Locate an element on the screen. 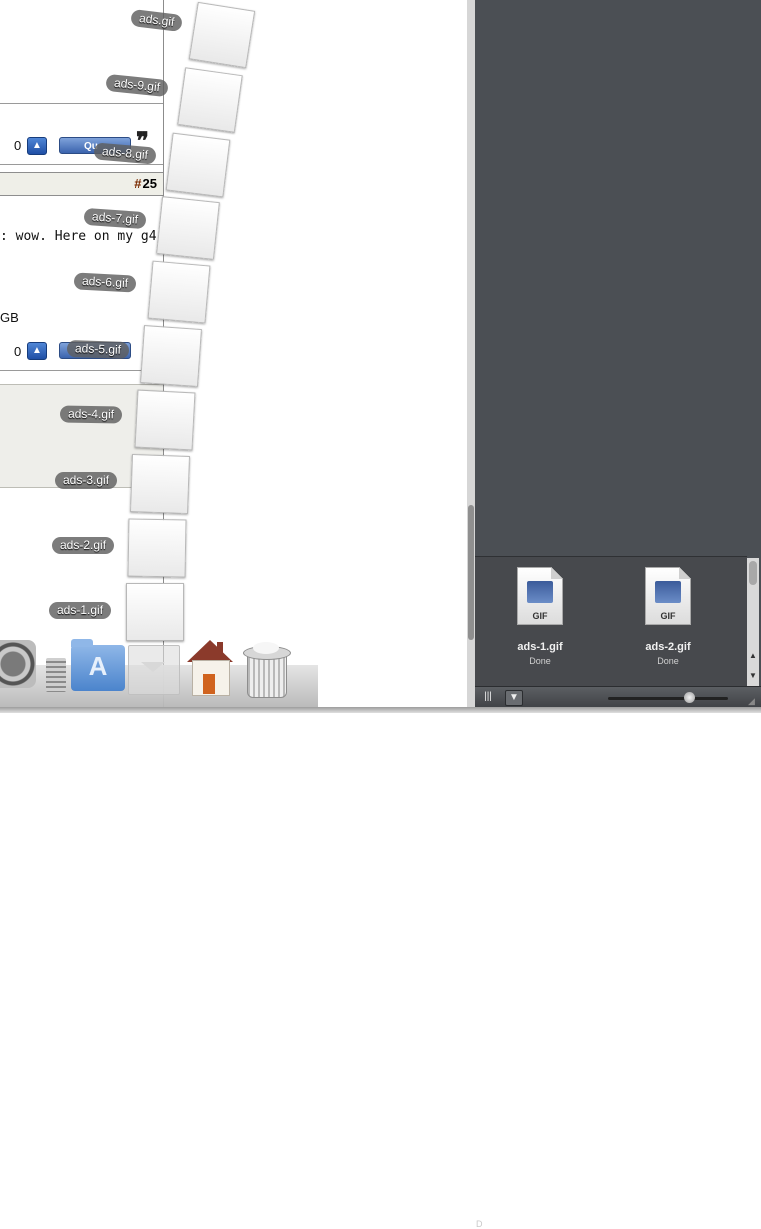 This screenshot has height=1229, width=761. dock-base is located at coordinates (380, 710).